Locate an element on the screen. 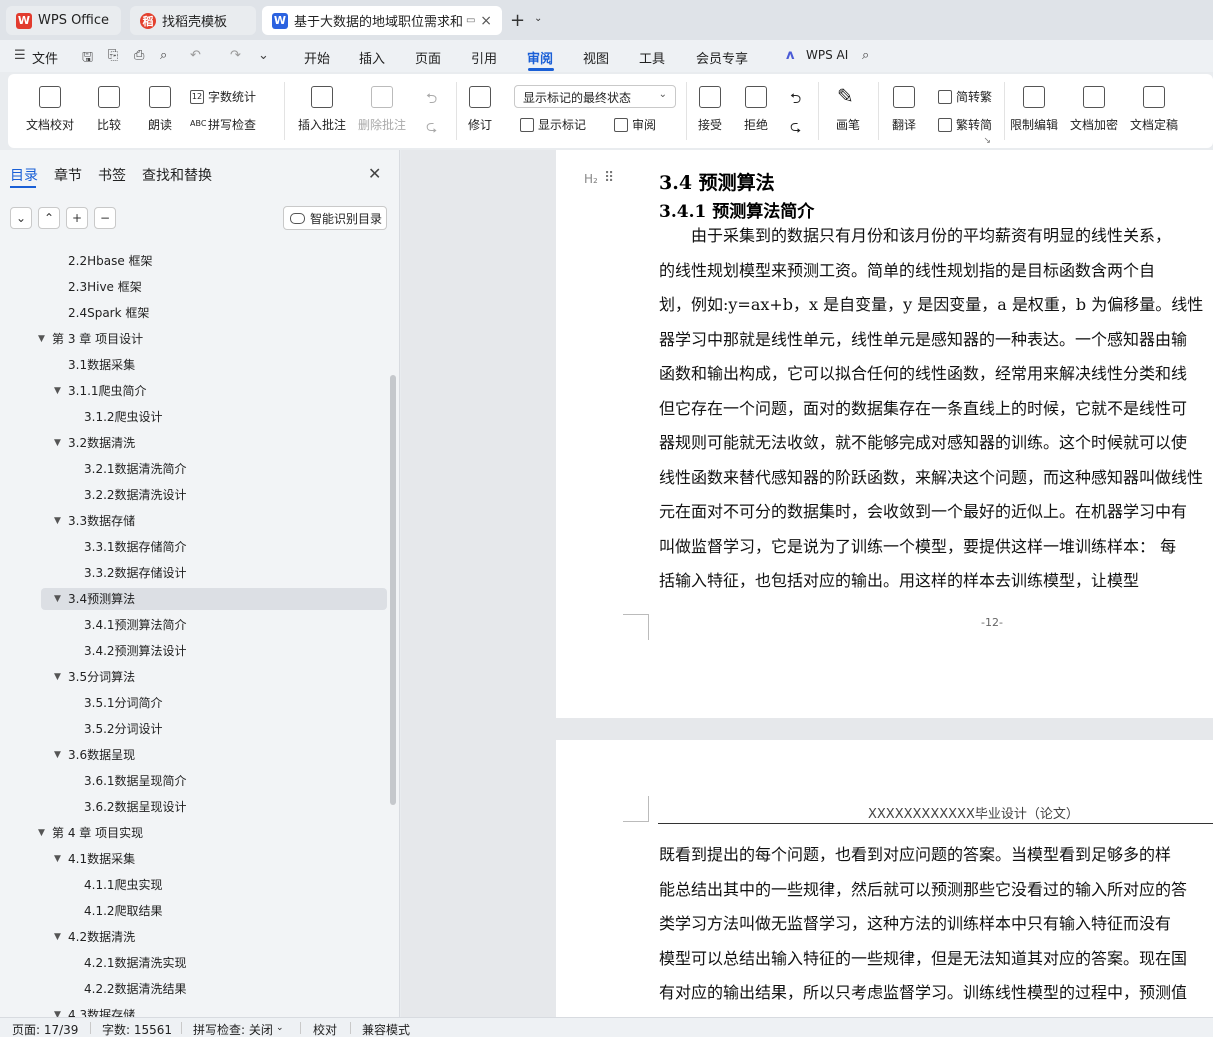  menu-references: 引用 is located at coordinates (484, 57).